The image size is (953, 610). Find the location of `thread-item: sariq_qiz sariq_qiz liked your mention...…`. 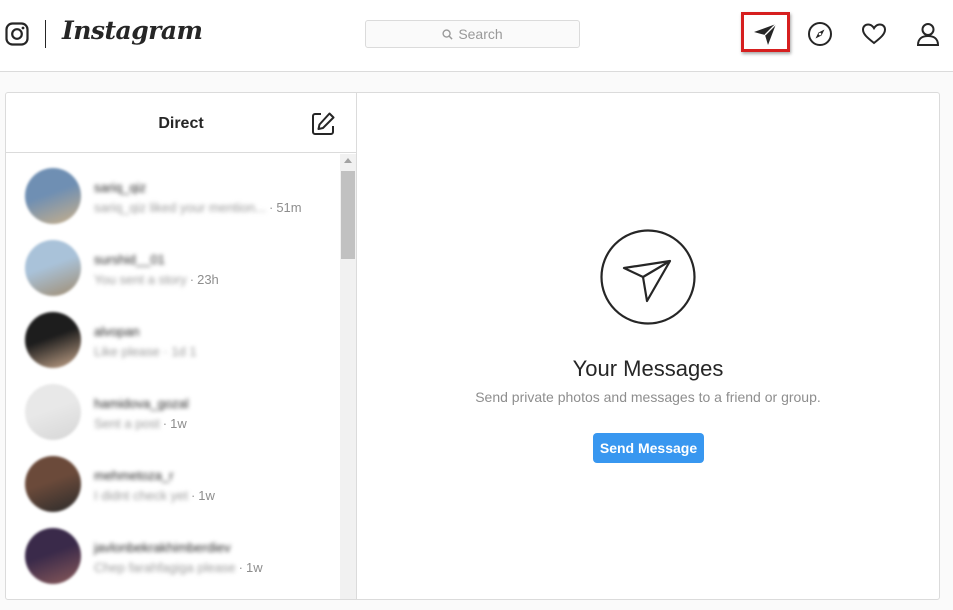

thread-item: sariq_qiz sariq_qiz liked your mention...… is located at coordinates (172, 190).